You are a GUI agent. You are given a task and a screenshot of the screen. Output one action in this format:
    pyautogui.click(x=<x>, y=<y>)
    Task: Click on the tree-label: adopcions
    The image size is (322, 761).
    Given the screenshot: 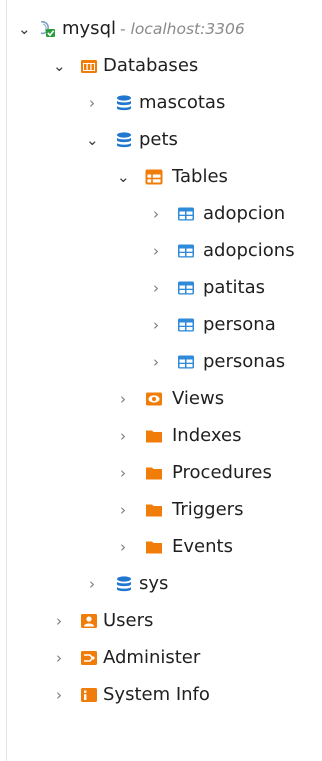 What is the action you would take?
    pyautogui.click(x=249, y=250)
    